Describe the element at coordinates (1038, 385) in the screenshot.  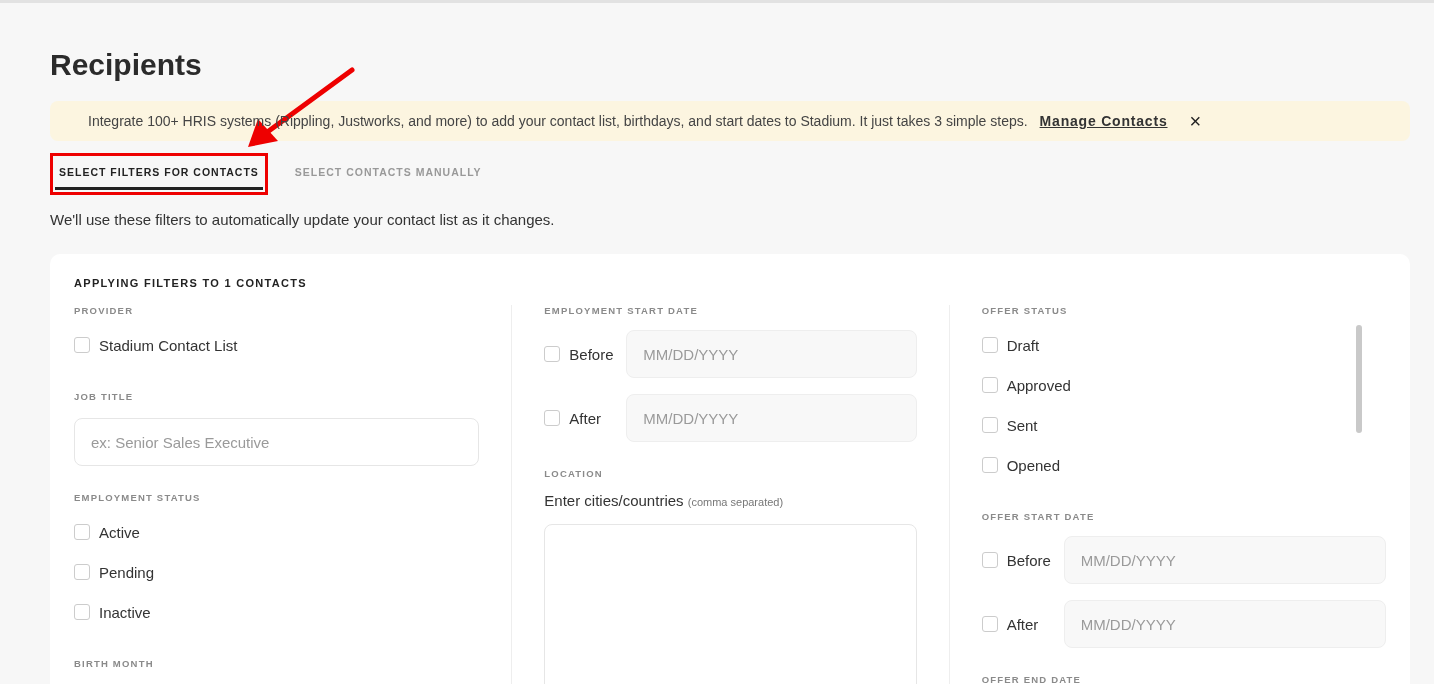
I see `option-label: Approved` at that location.